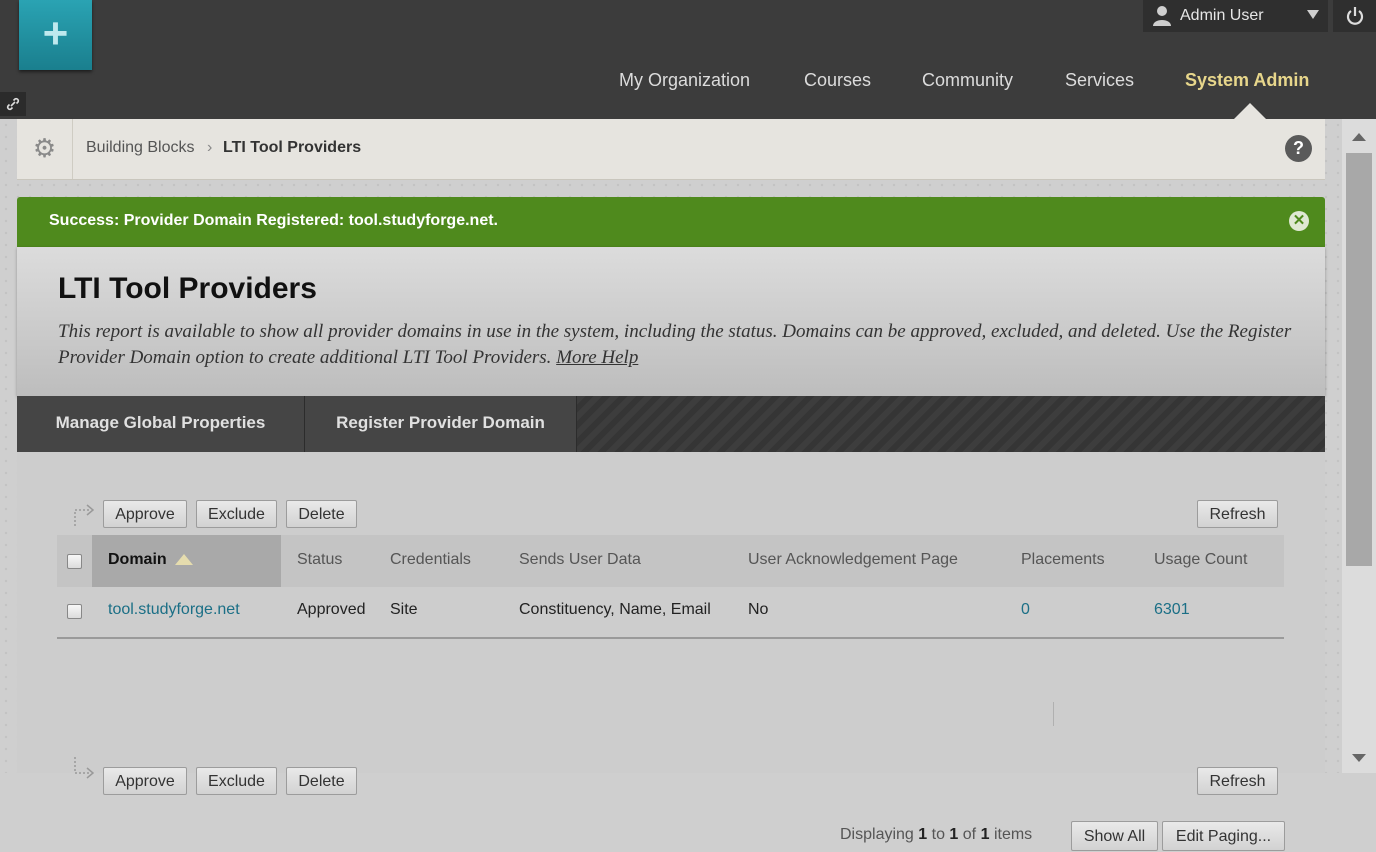  Describe the element at coordinates (597, 357) in the screenshot. I see `more-help-link: More Help` at that location.